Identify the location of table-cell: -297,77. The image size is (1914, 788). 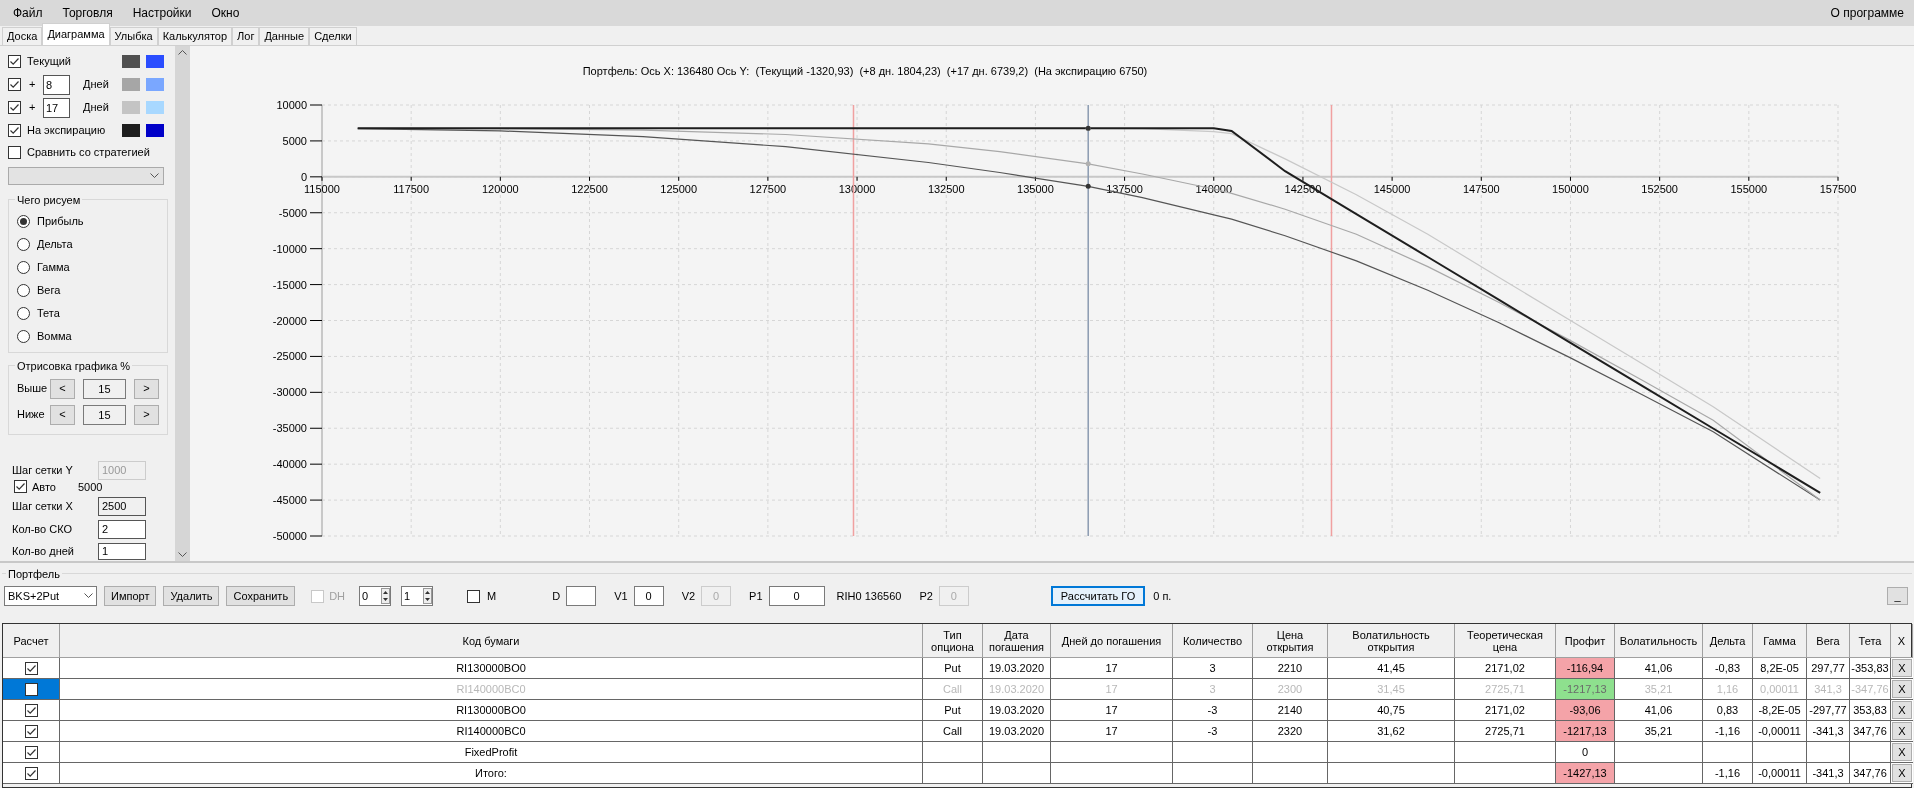
(1828, 710).